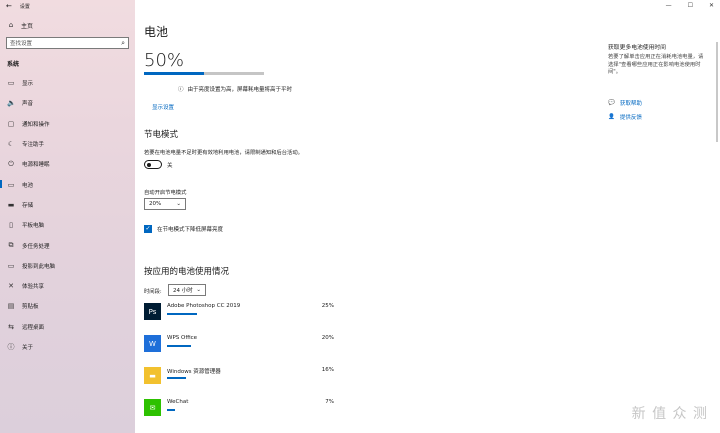 Image resolution: width=720 pixels, height=433 pixels. What do you see at coordinates (630, 118) in the screenshot?
I see `feedback-label: 提供反馈` at bounding box center [630, 118].